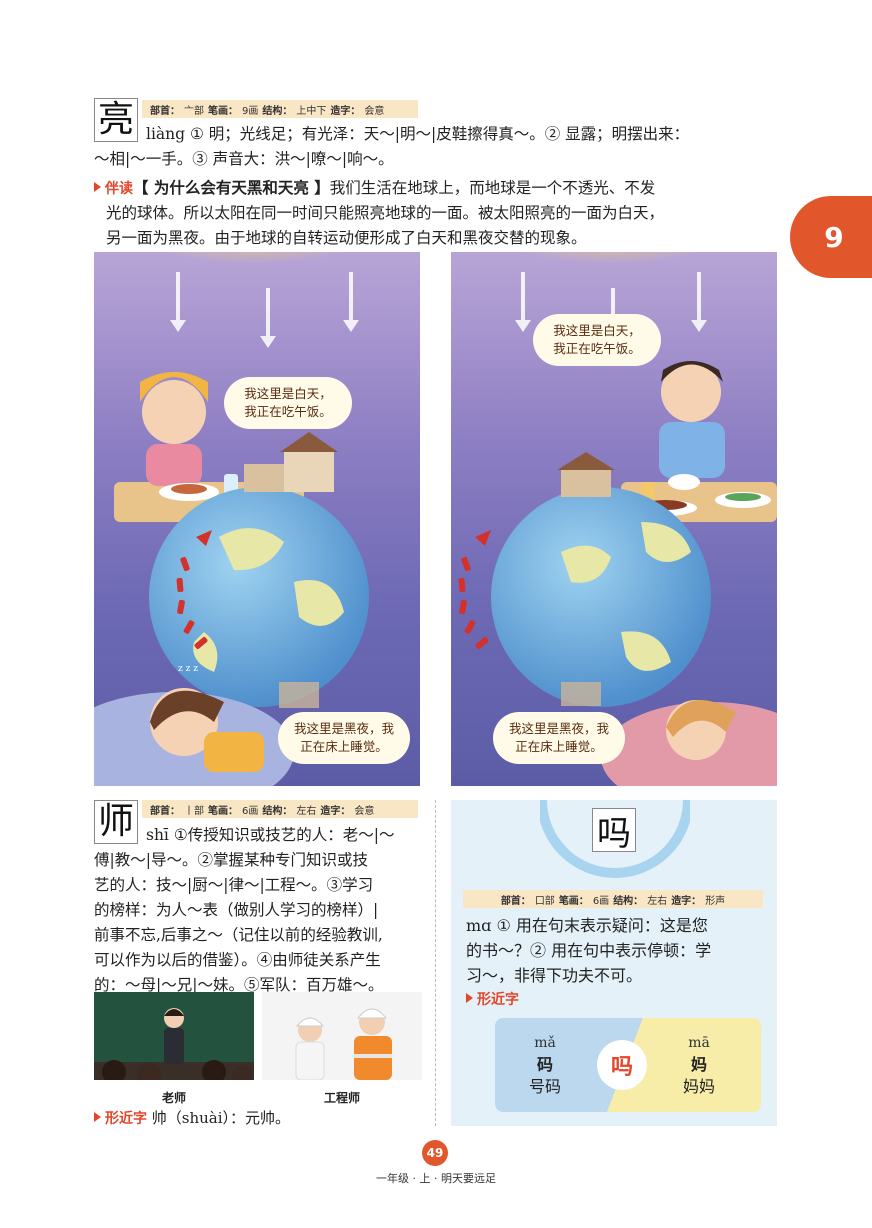  Describe the element at coordinates (435, 963) in the screenshot. I see `column-divider` at that location.